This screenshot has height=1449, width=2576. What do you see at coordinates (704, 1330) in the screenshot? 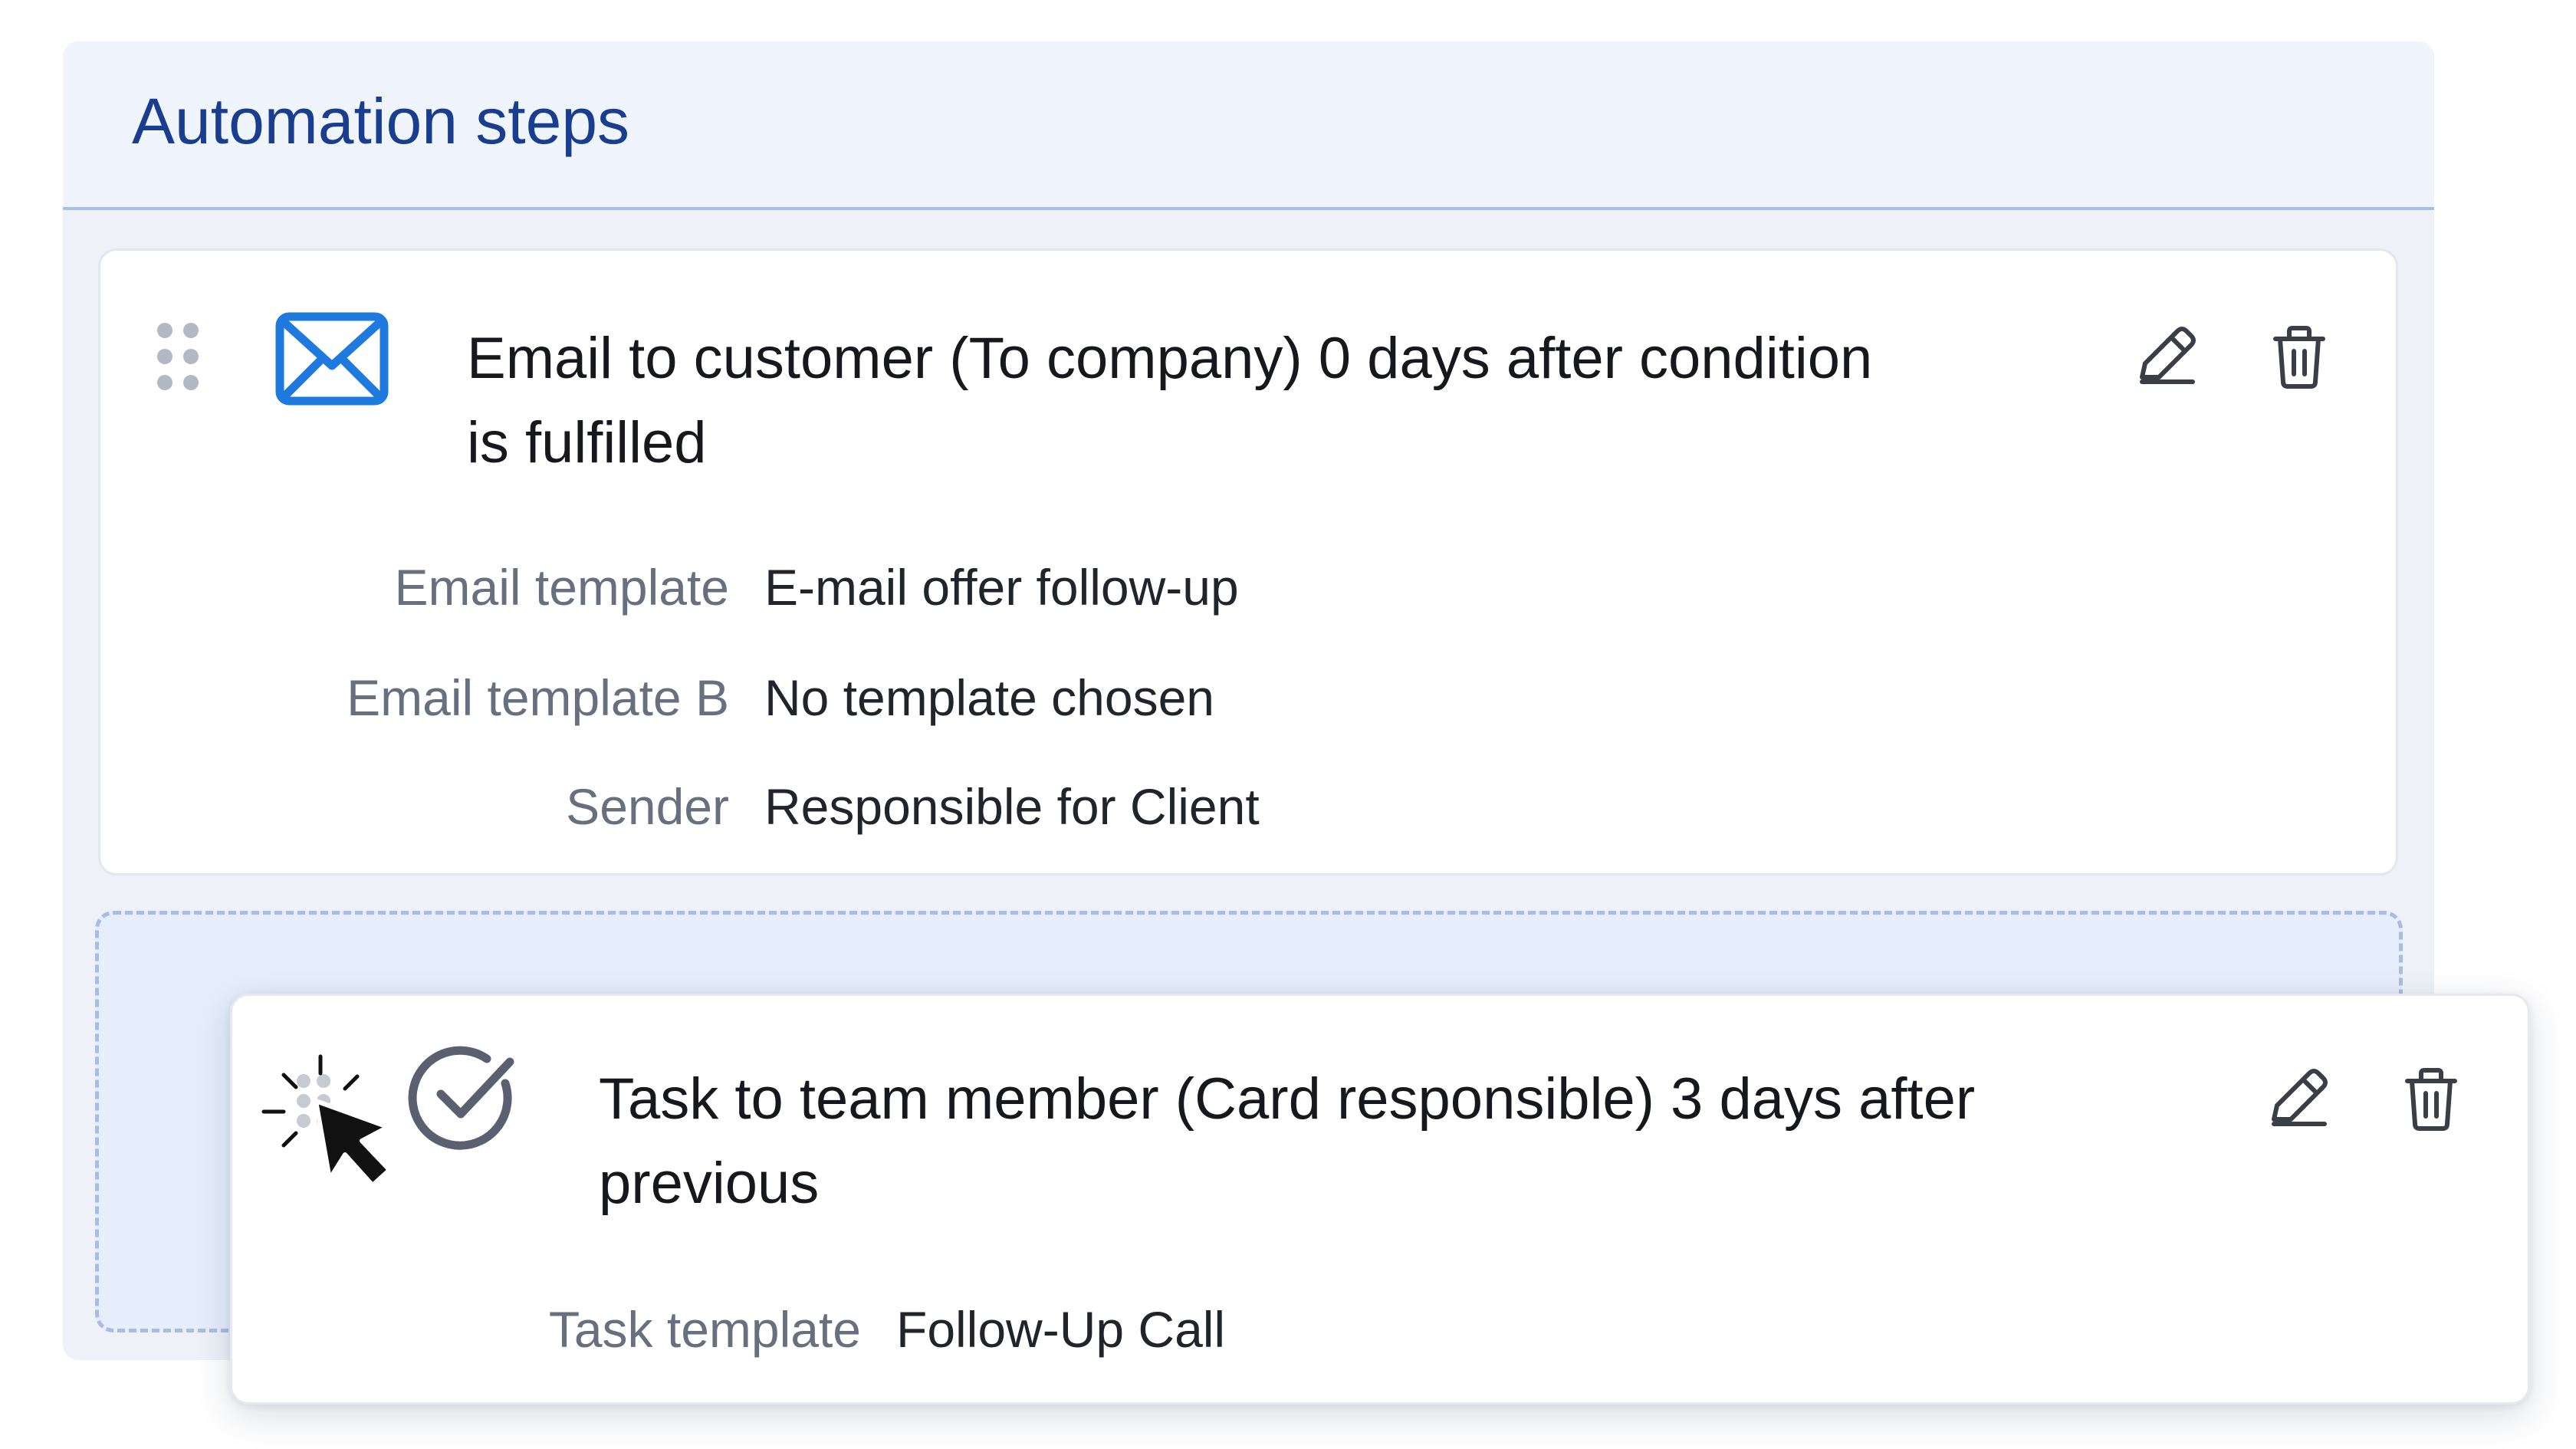
I see `field-label: Task template` at bounding box center [704, 1330].